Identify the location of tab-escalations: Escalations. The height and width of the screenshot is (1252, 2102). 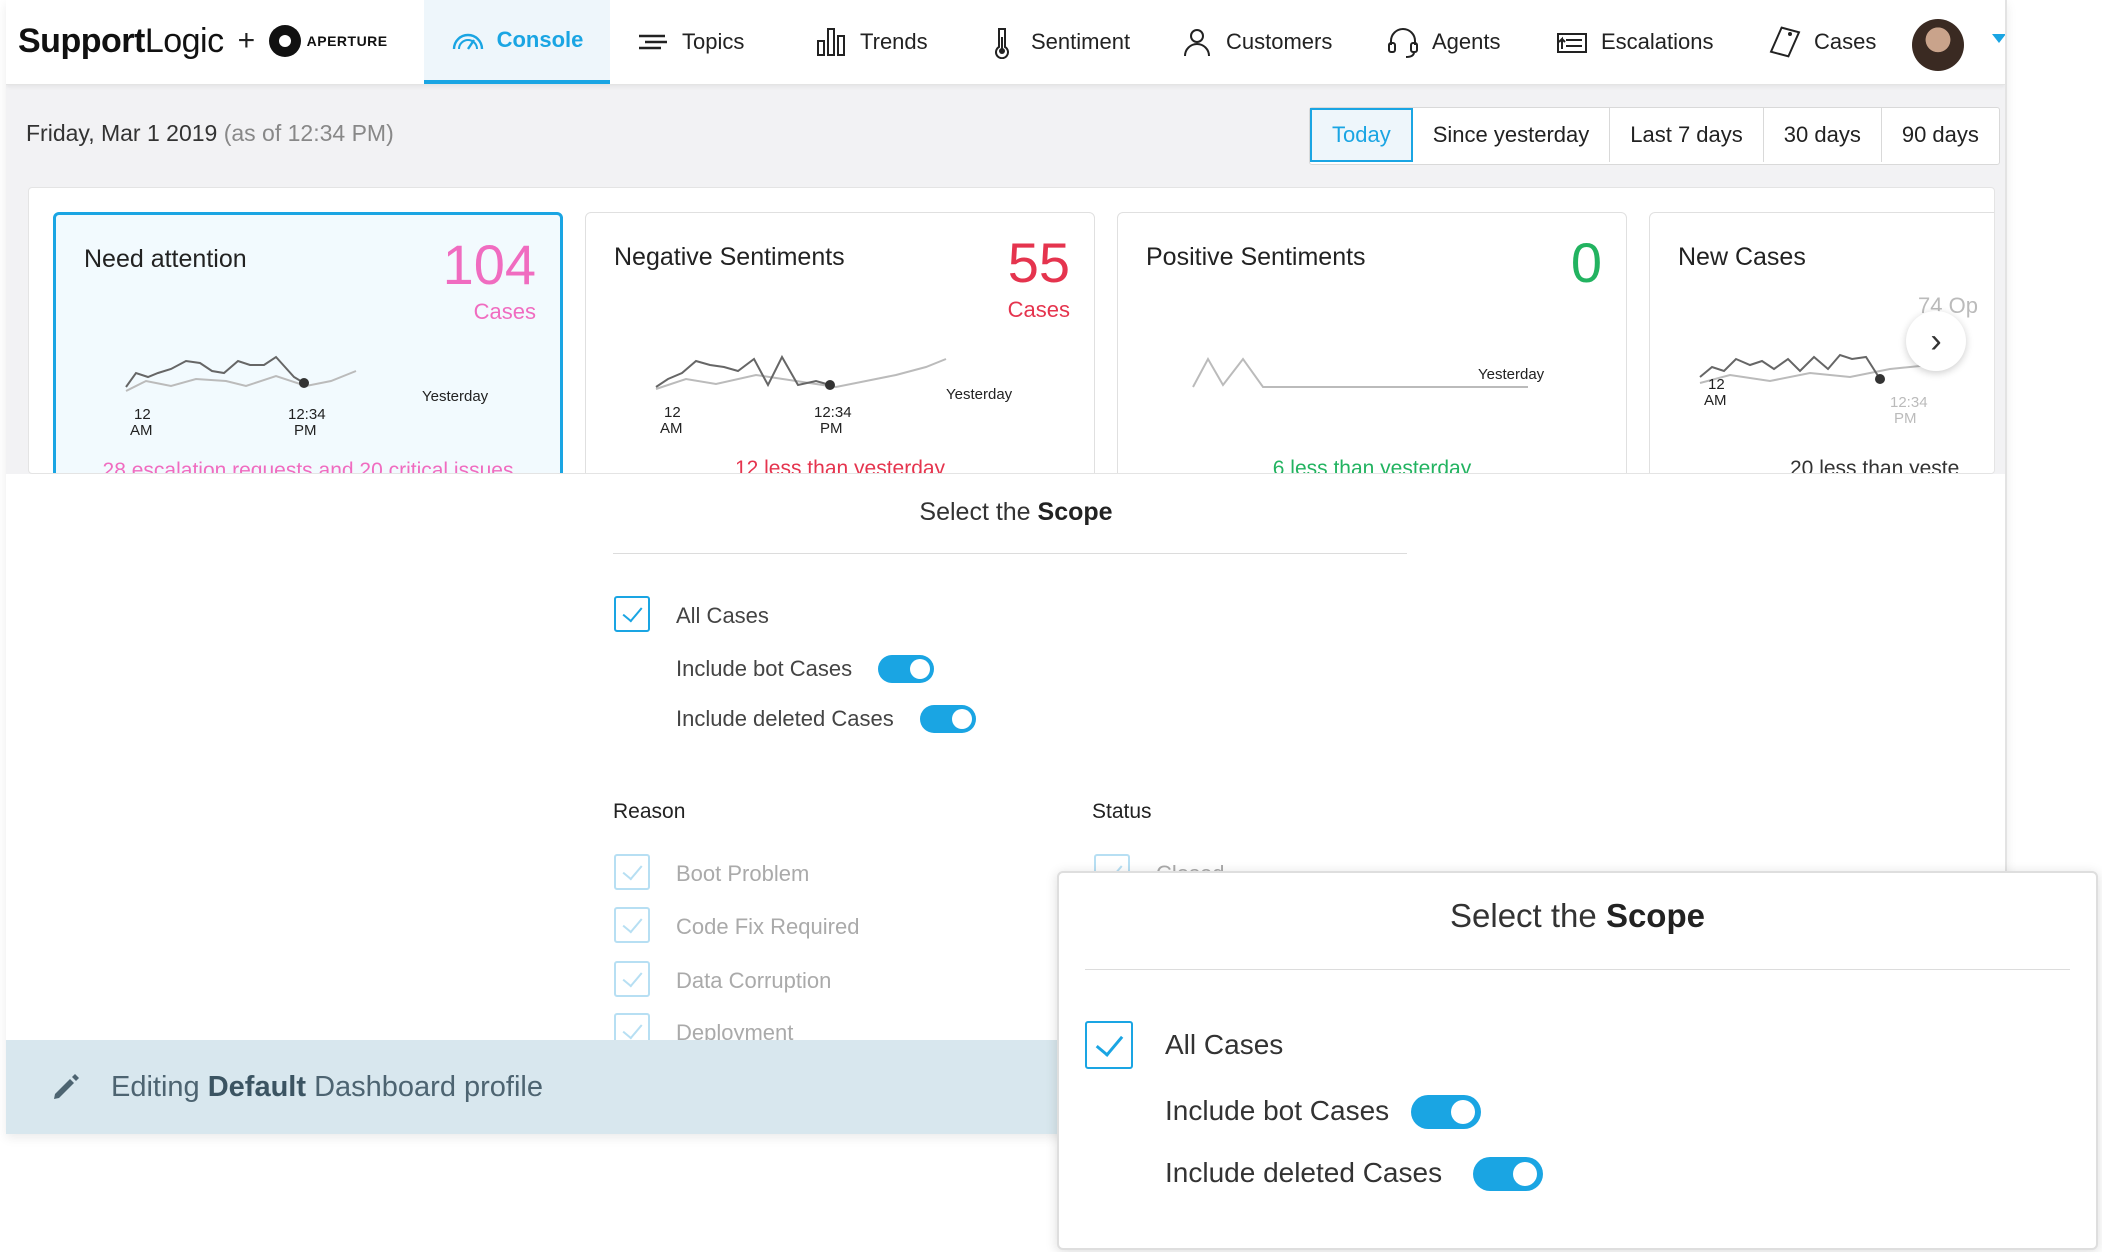
(1634, 42).